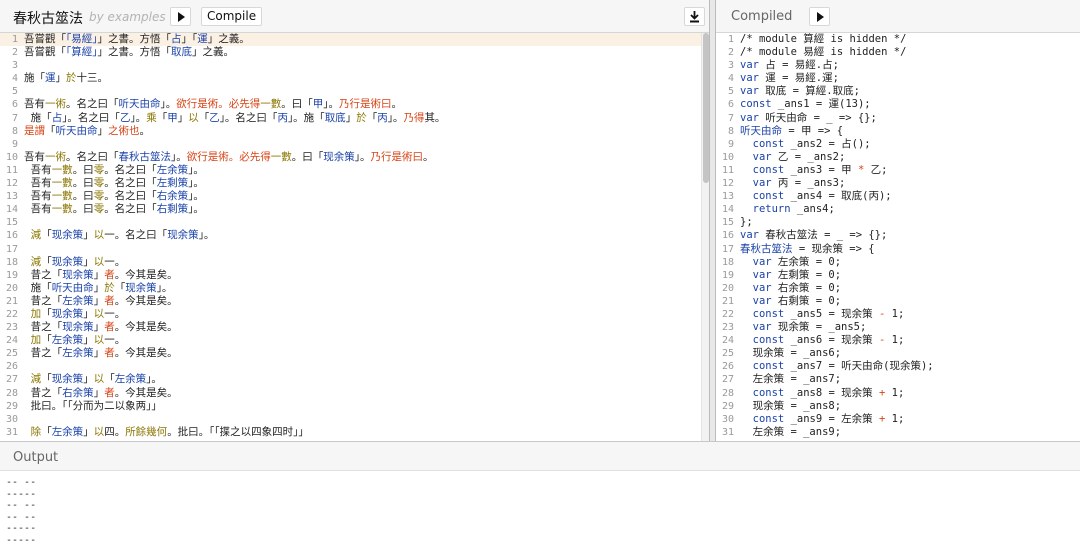 The height and width of the screenshot is (555, 1080). I want to click on play-icon, so click(820, 17).